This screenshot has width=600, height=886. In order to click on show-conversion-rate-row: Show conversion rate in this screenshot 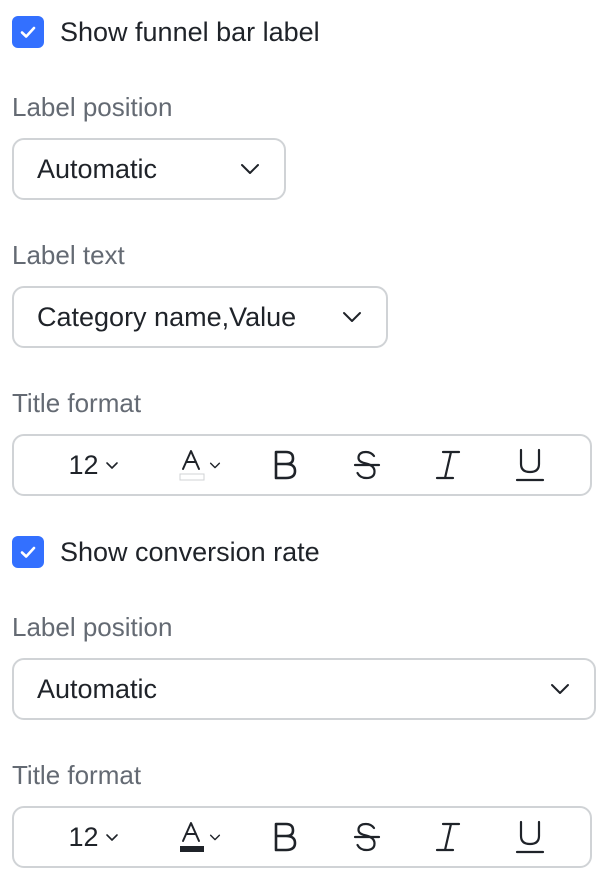, I will do `click(166, 552)`.